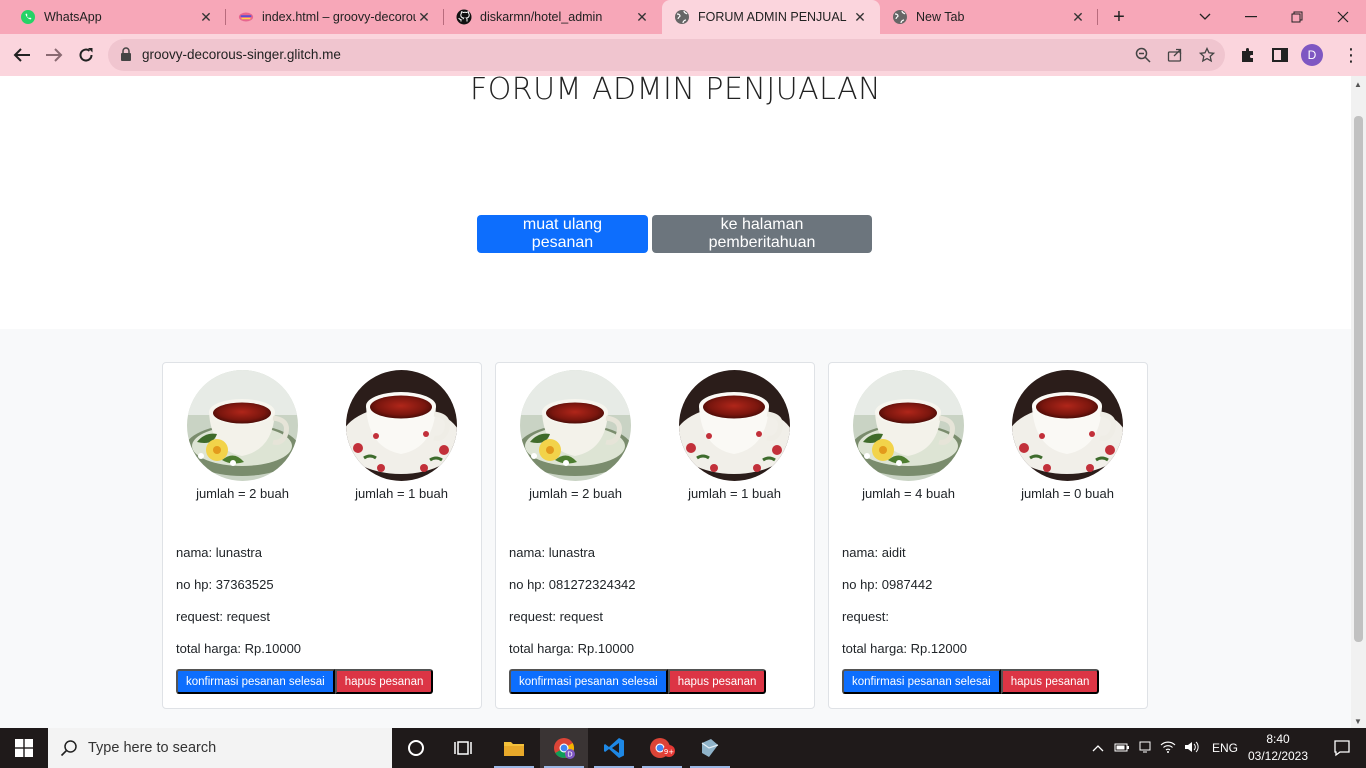  Describe the element at coordinates (1358, 721) in the screenshot. I see `scroll-down-arrow-icon: ▼` at that location.